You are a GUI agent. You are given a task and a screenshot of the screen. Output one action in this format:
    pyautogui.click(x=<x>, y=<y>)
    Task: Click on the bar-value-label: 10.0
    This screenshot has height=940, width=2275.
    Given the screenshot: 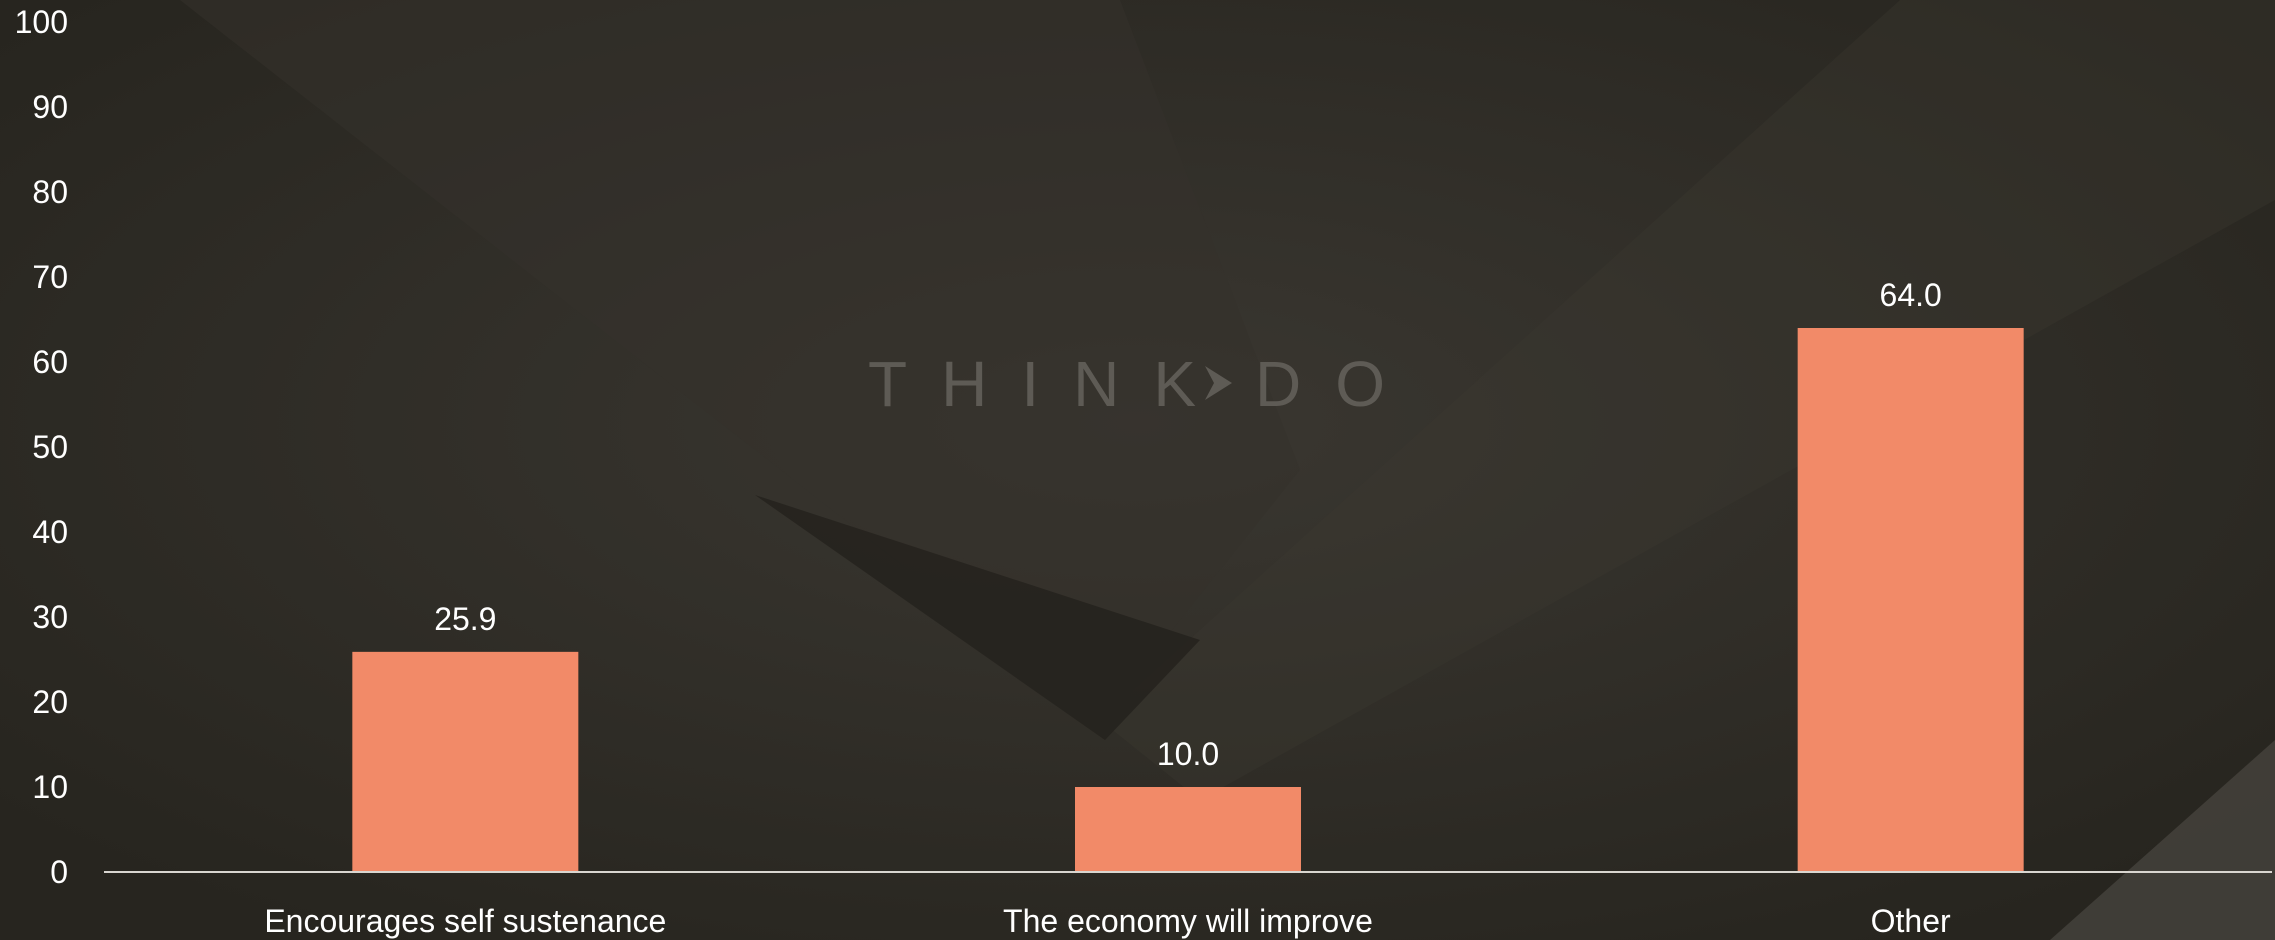 What is the action you would take?
    pyautogui.click(x=1188, y=754)
    